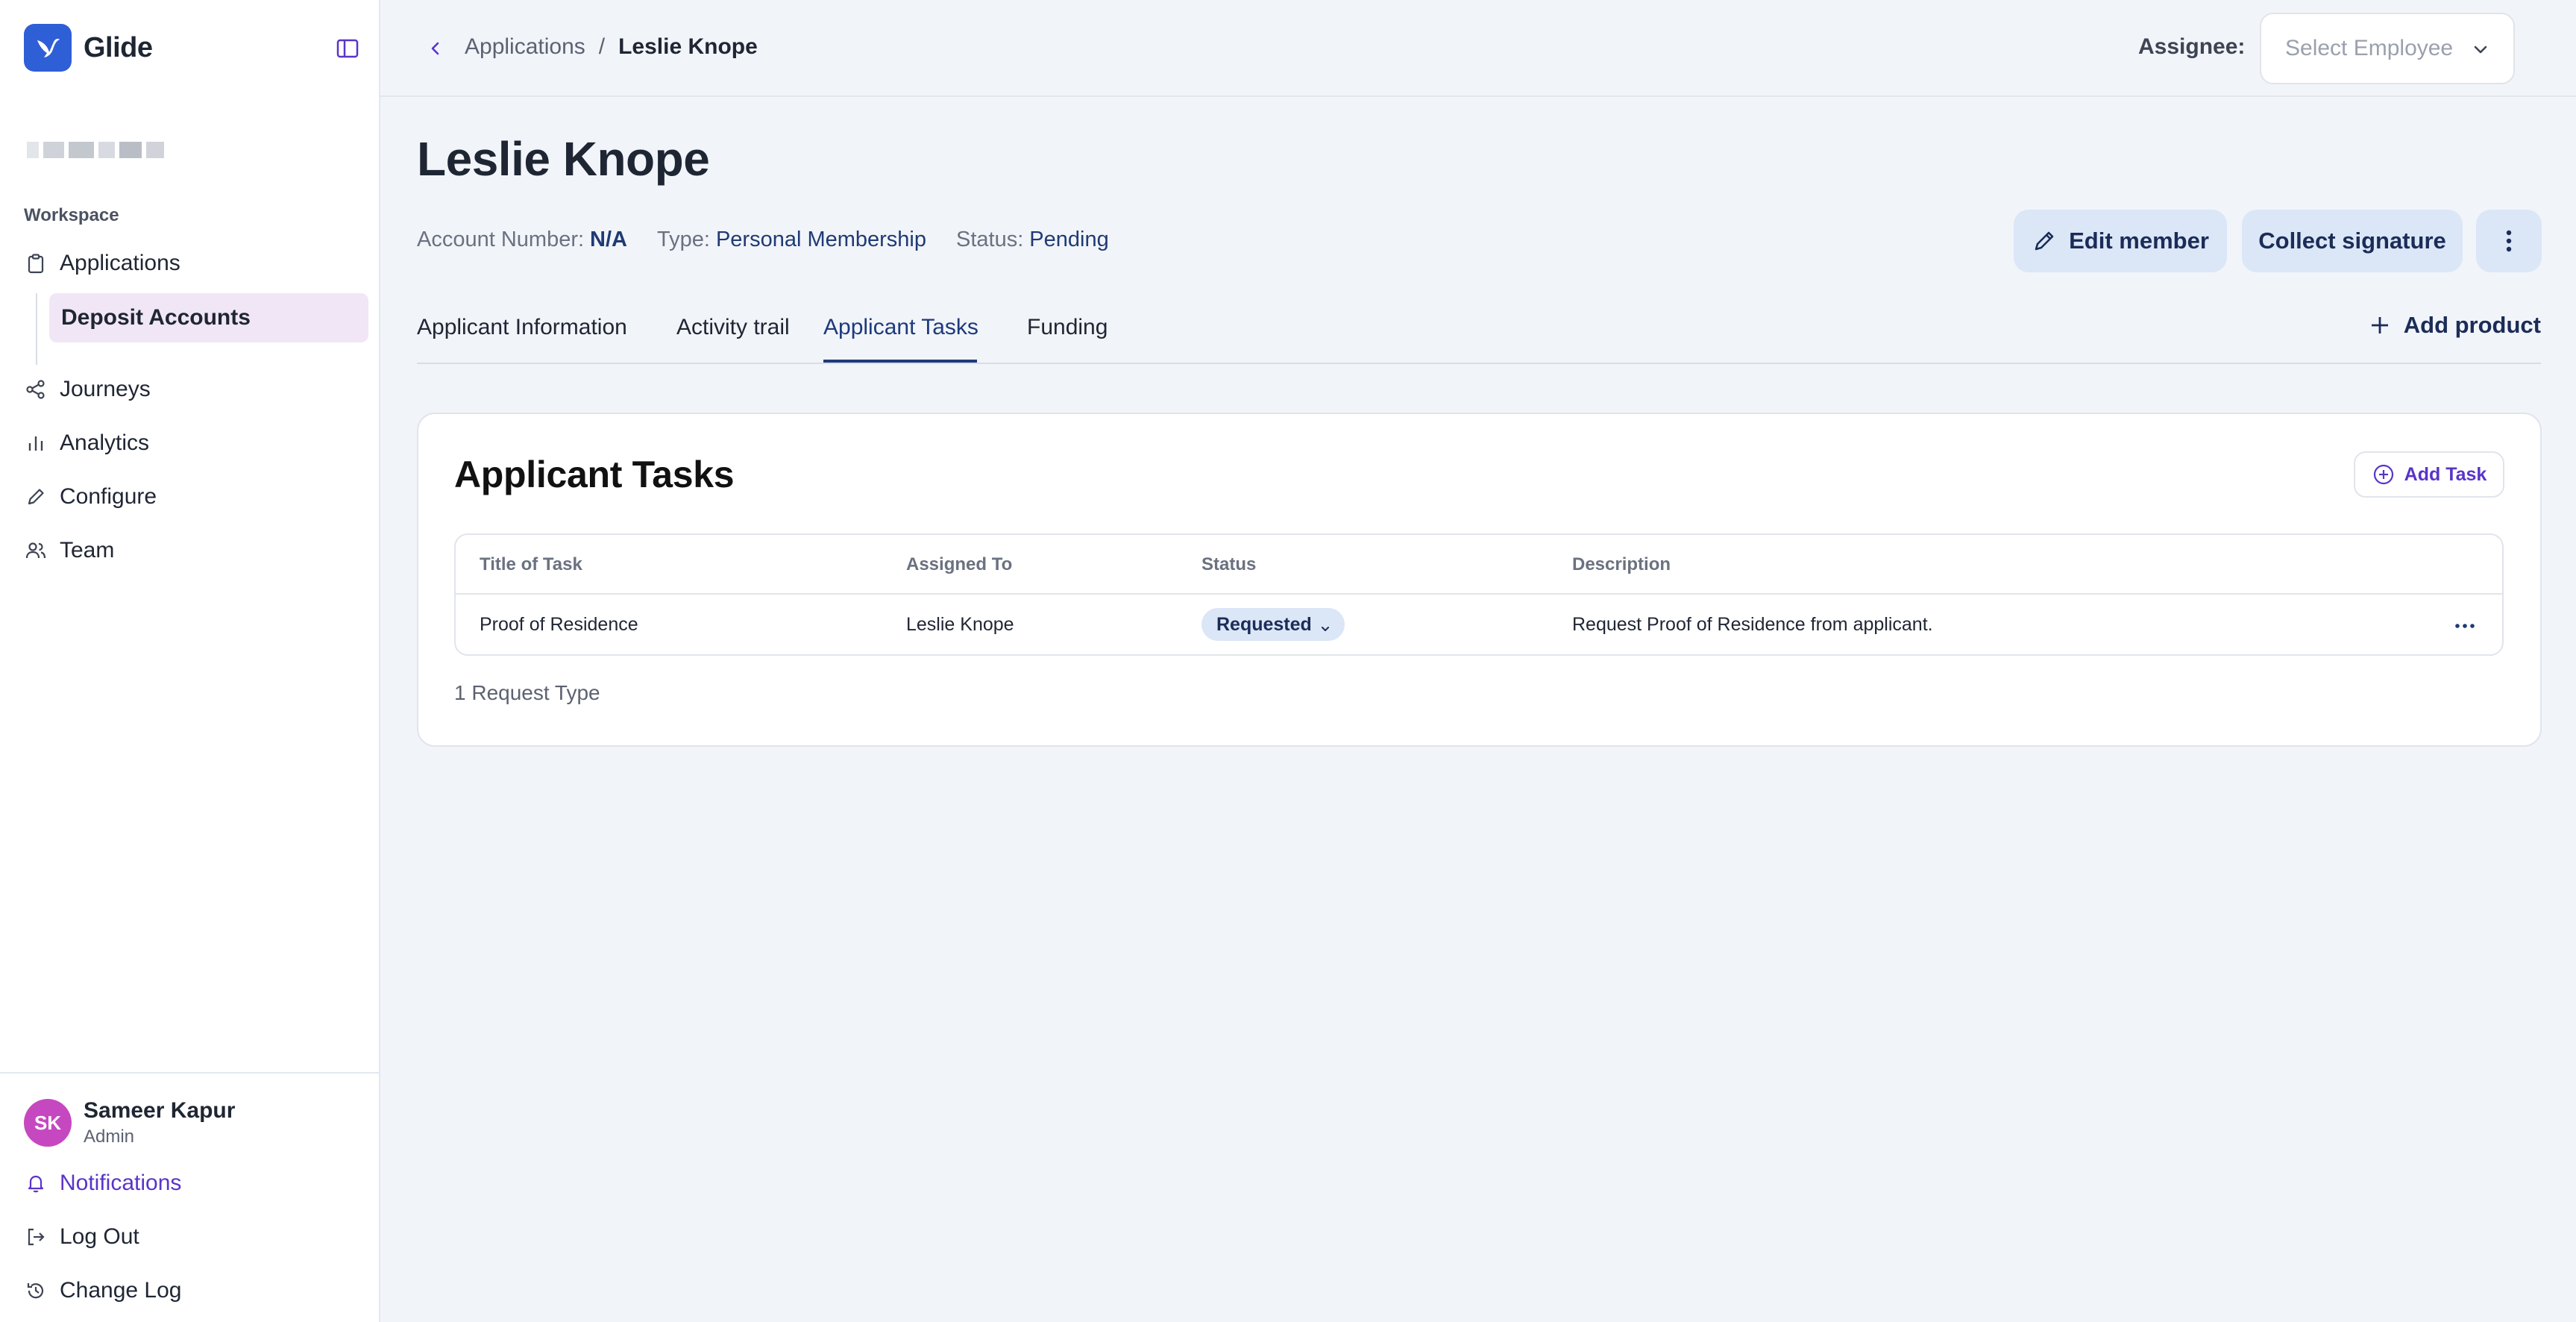  What do you see at coordinates (2139, 241) in the screenshot?
I see `edit-member-label: Edit member` at bounding box center [2139, 241].